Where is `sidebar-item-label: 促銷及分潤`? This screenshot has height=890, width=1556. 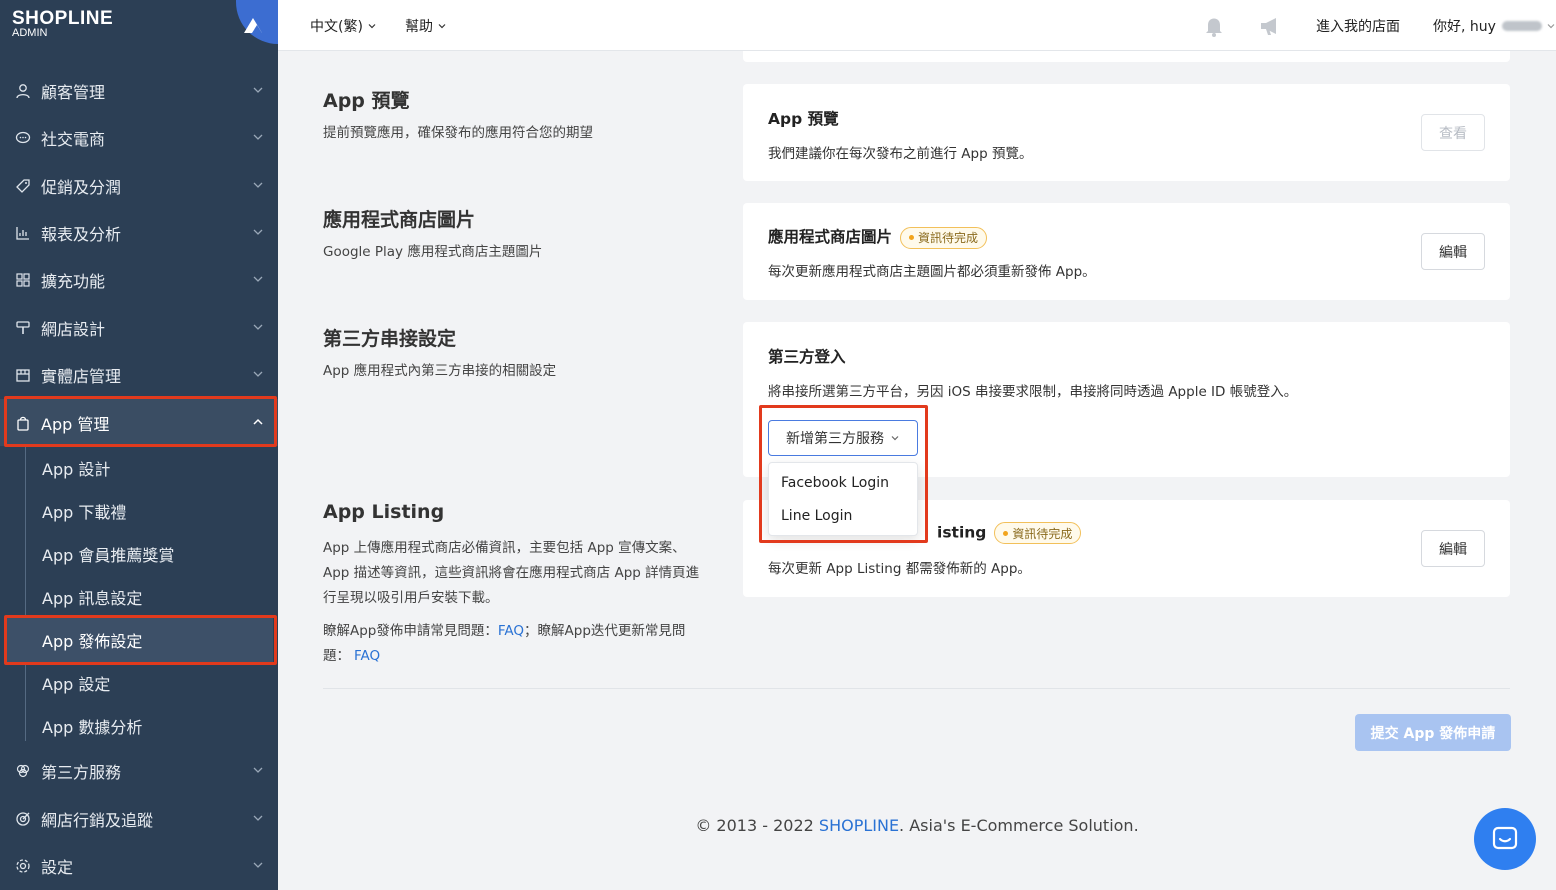 sidebar-item-label: 促銷及分潤 is located at coordinates (81, 187).